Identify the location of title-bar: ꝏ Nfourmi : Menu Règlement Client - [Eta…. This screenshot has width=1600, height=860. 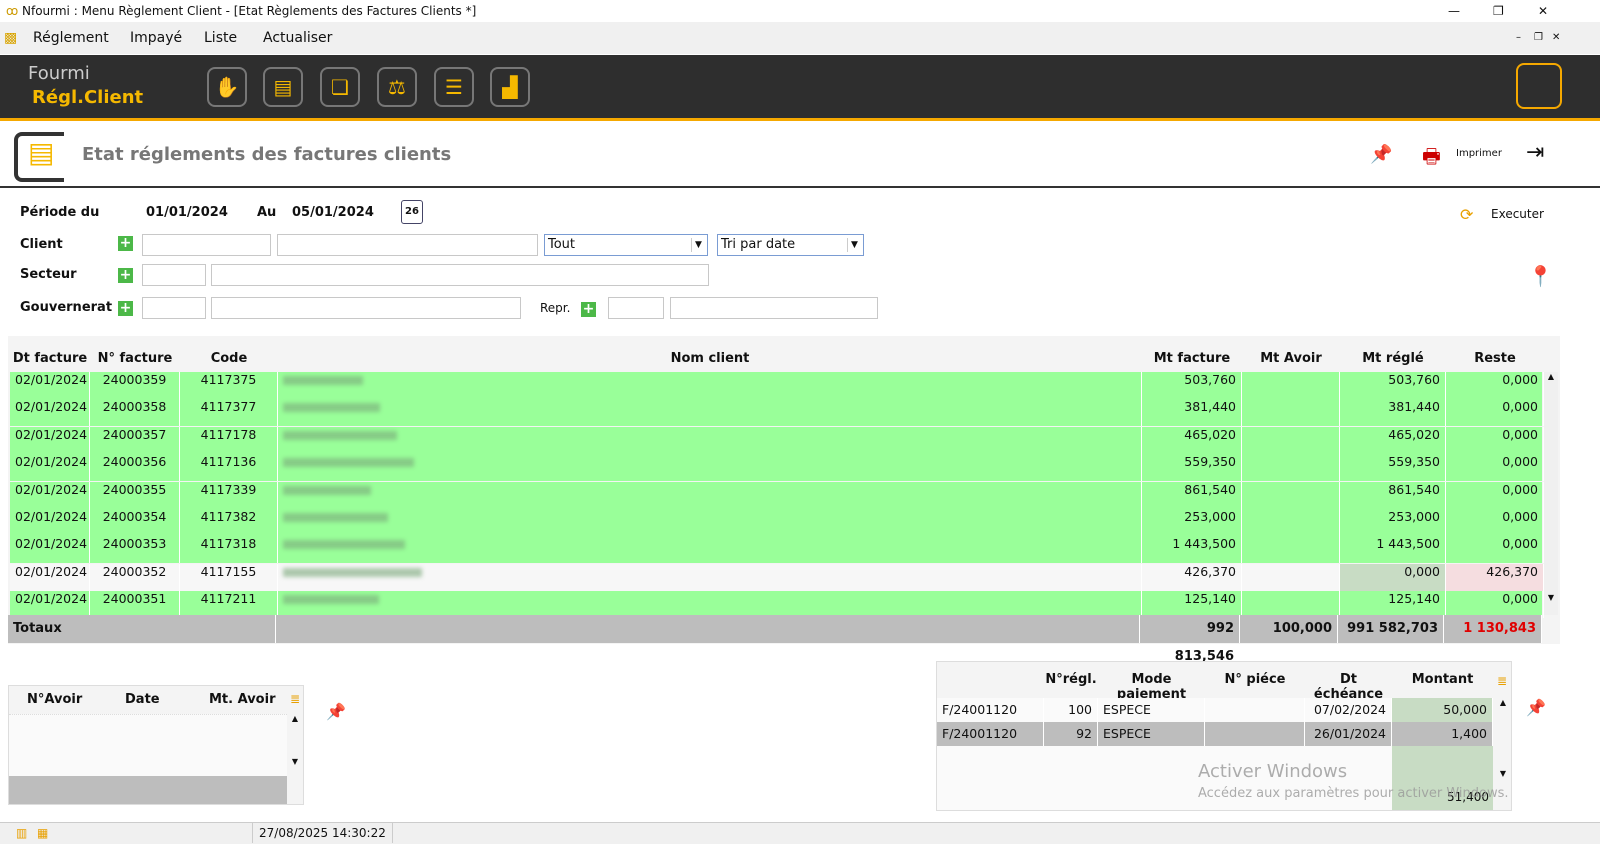
(800, 11).